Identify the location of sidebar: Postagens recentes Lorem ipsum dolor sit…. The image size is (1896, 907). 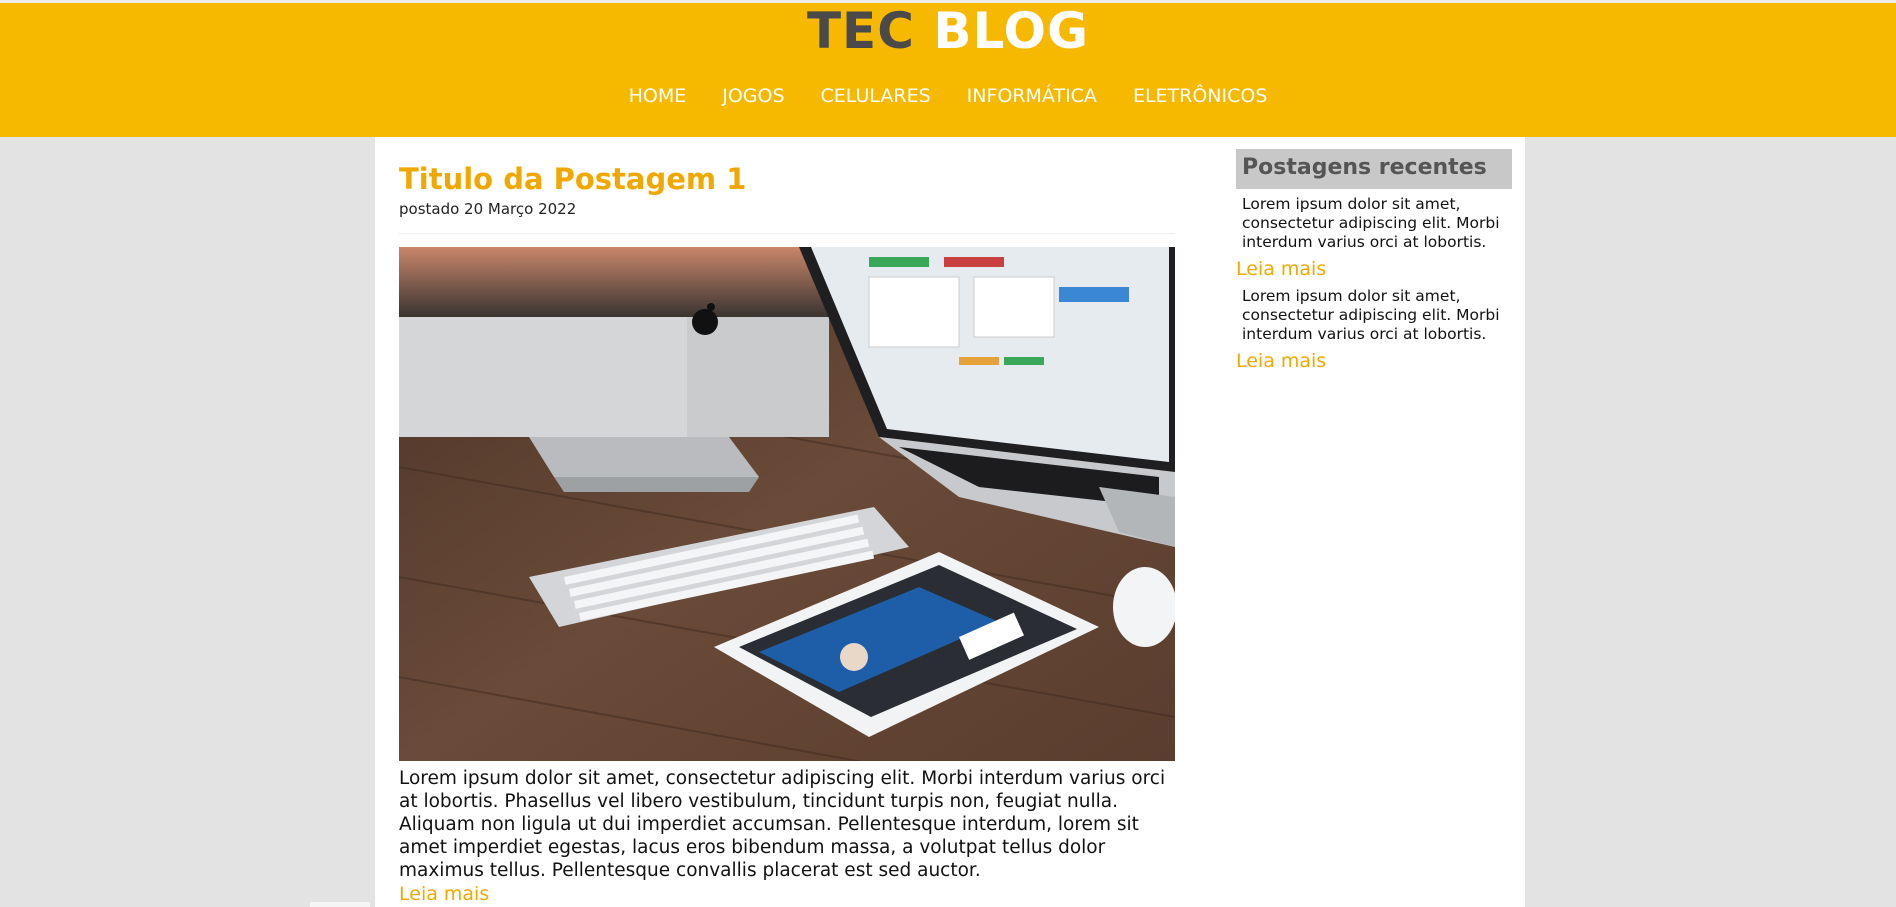
(1374, 261).